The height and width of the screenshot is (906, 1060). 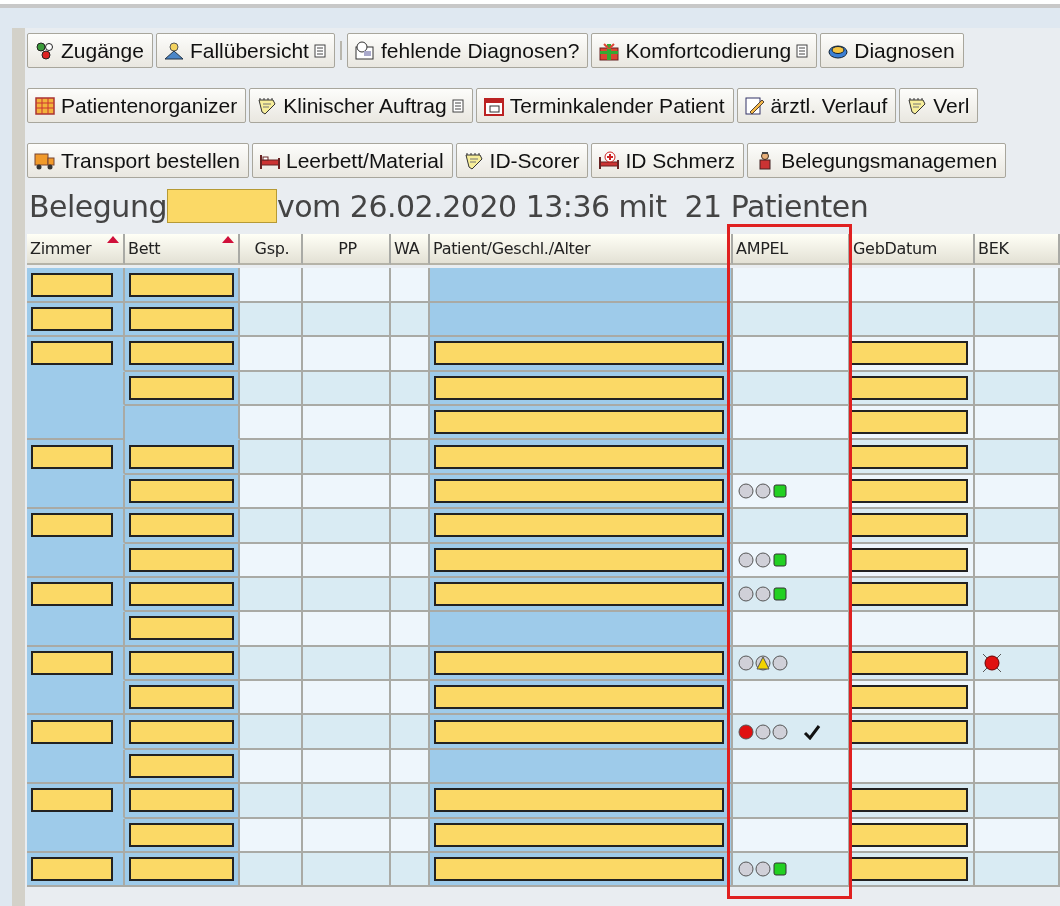 What do you see at coordinates (45, 105) in the screenshot?
I see `grid-icon` at bounding box center [45, 105].